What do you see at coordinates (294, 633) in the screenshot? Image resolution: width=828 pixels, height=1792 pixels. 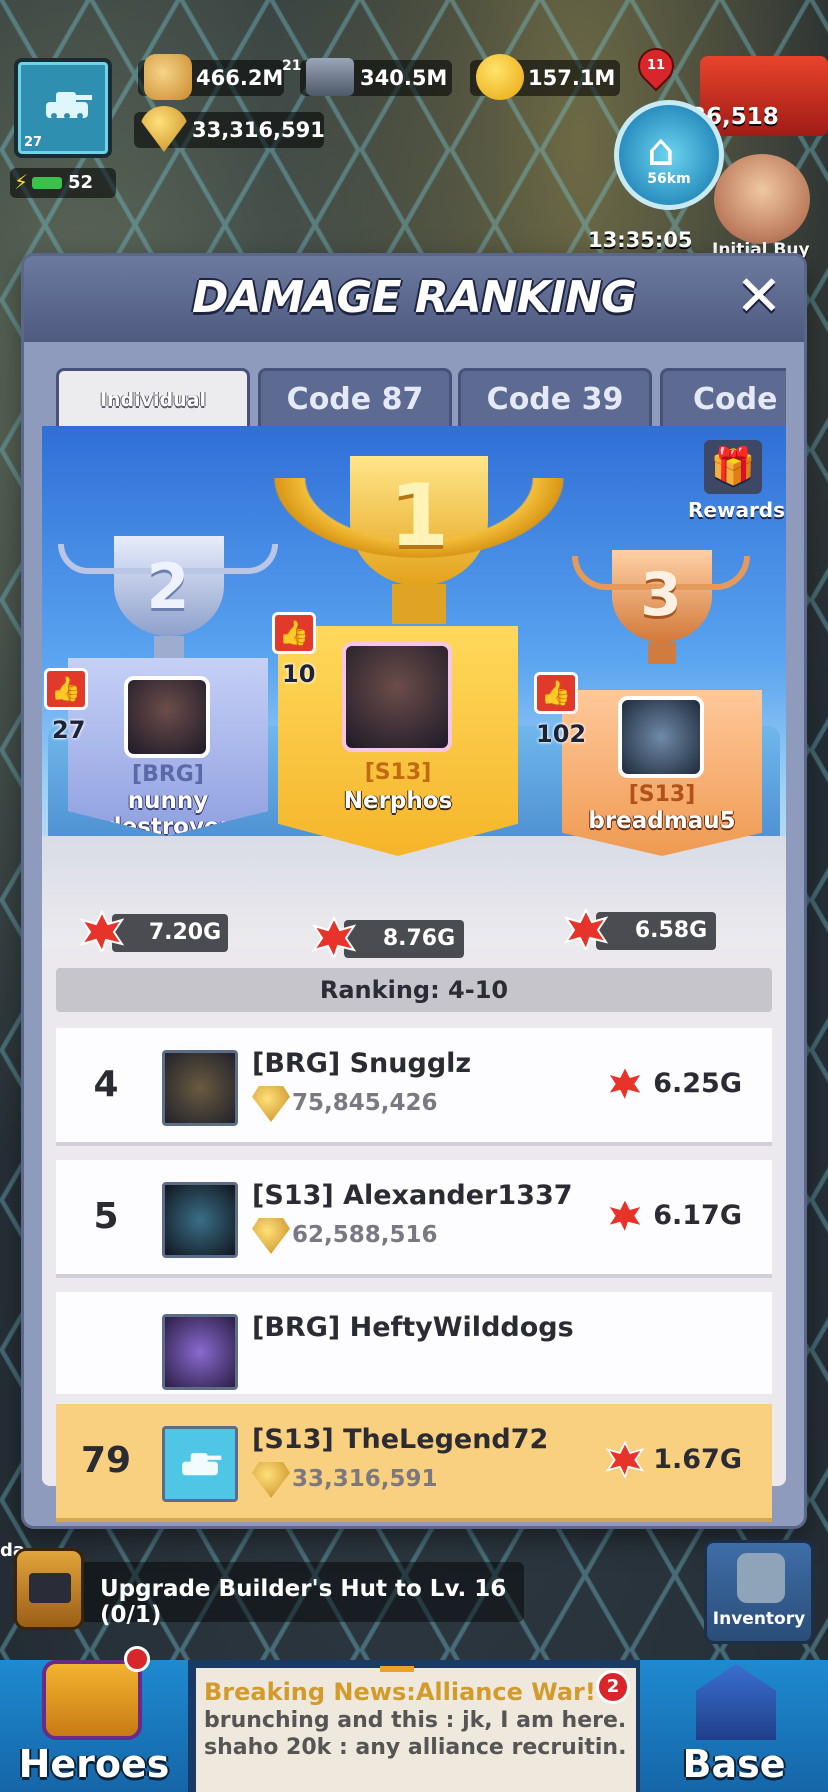 I see `first-place-like-button: 👍` at bounding box center [294, 633].